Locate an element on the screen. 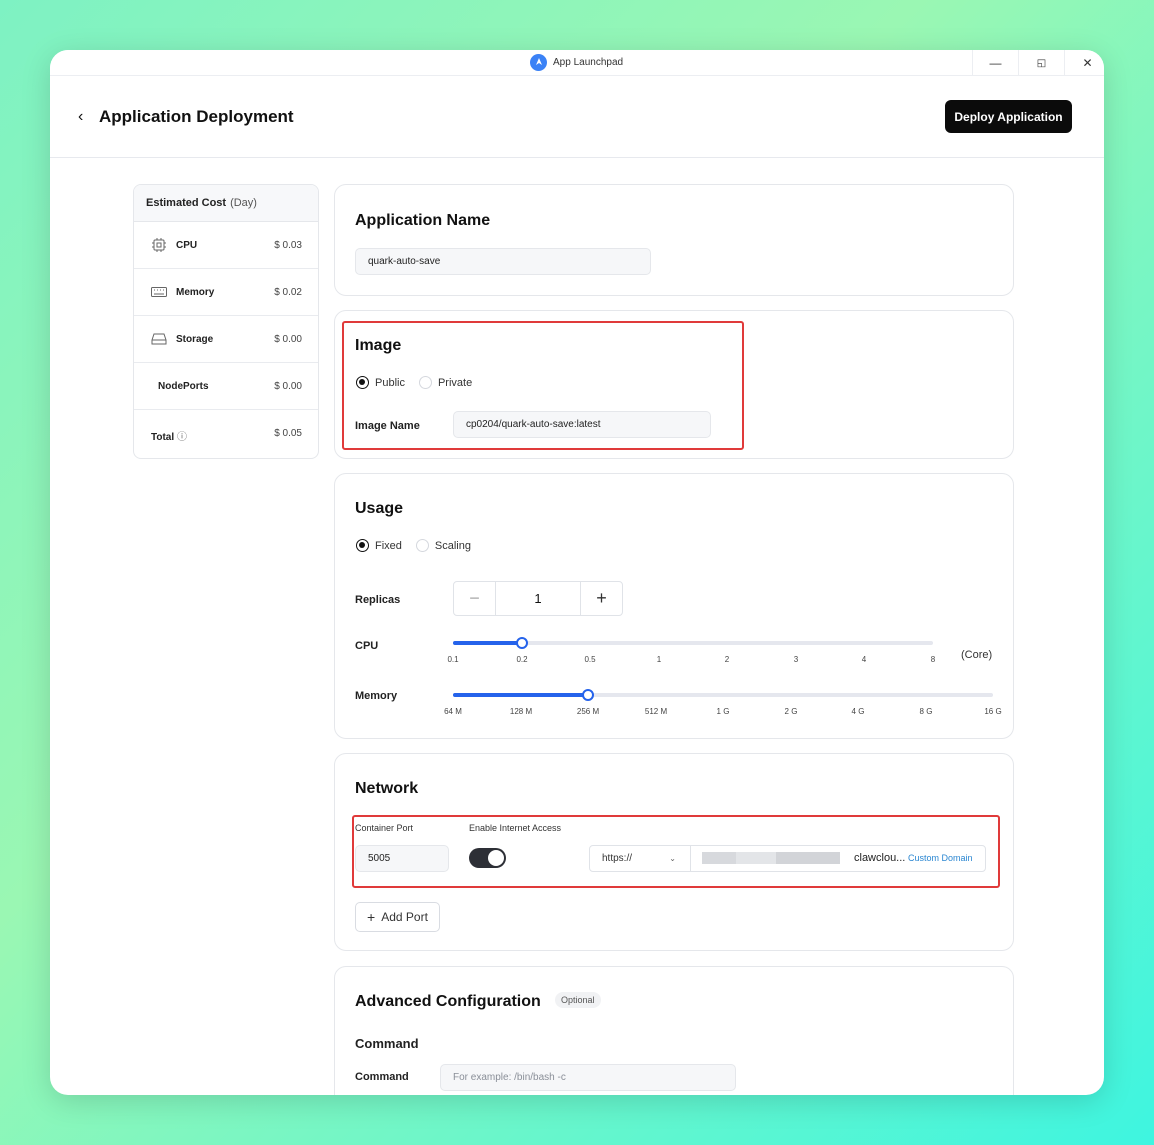 The height and width of the screenshot is (1145, 1154). radio-scaling is located at coordinates (422, 545).